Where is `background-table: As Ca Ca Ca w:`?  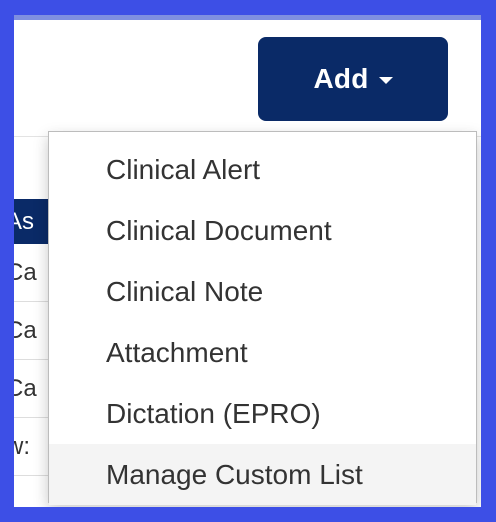
background-table: As Ca Ca Ca w: is located at coordinates (31, 353).